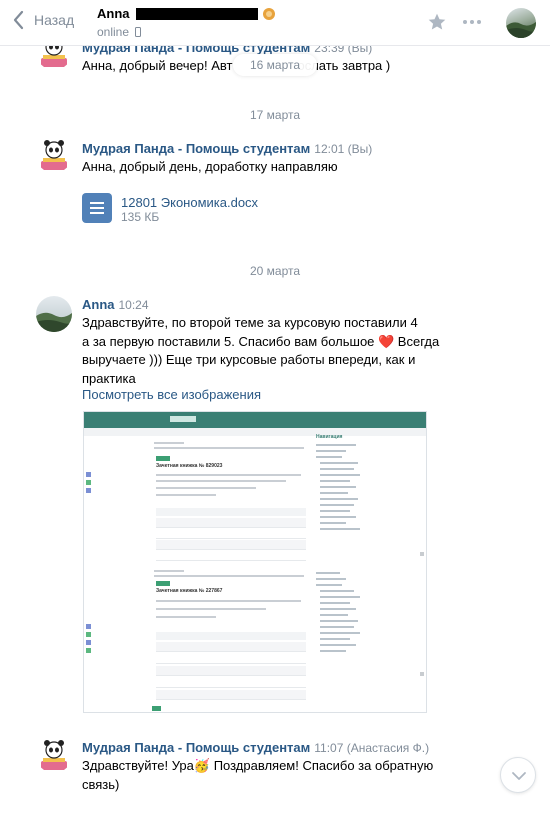 Image resolution: width=550 pixels, height=813 pixels. I want to click on date-separator: 17 марта, so click(275, 115).